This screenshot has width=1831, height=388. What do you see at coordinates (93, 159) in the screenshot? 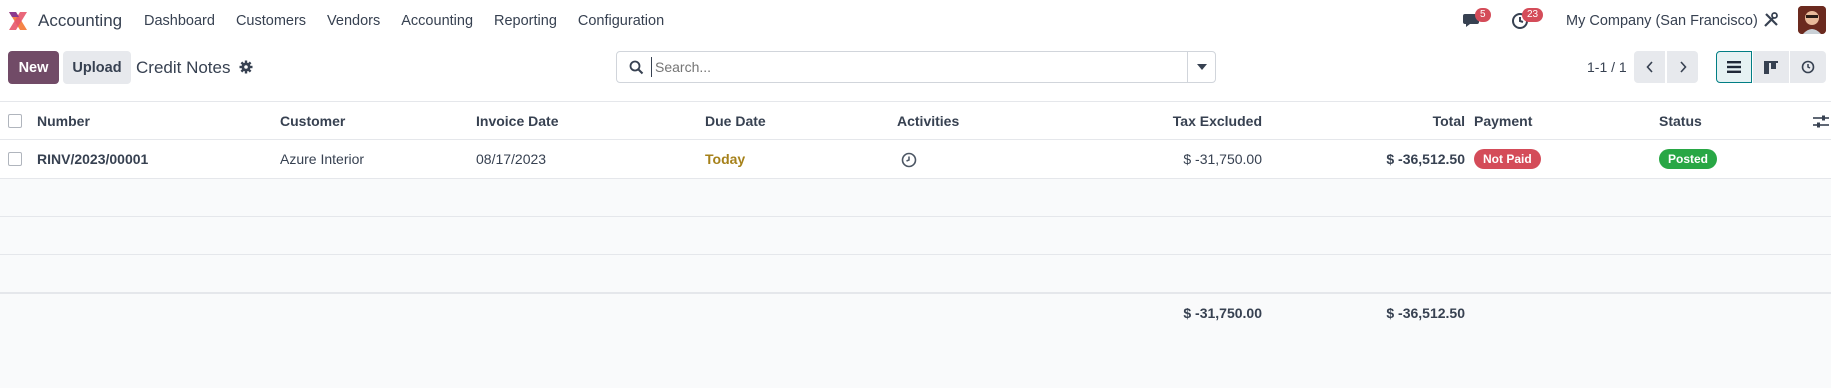
I see `cell-number: RINV/2023/00001` at bounding box center [93, 159].